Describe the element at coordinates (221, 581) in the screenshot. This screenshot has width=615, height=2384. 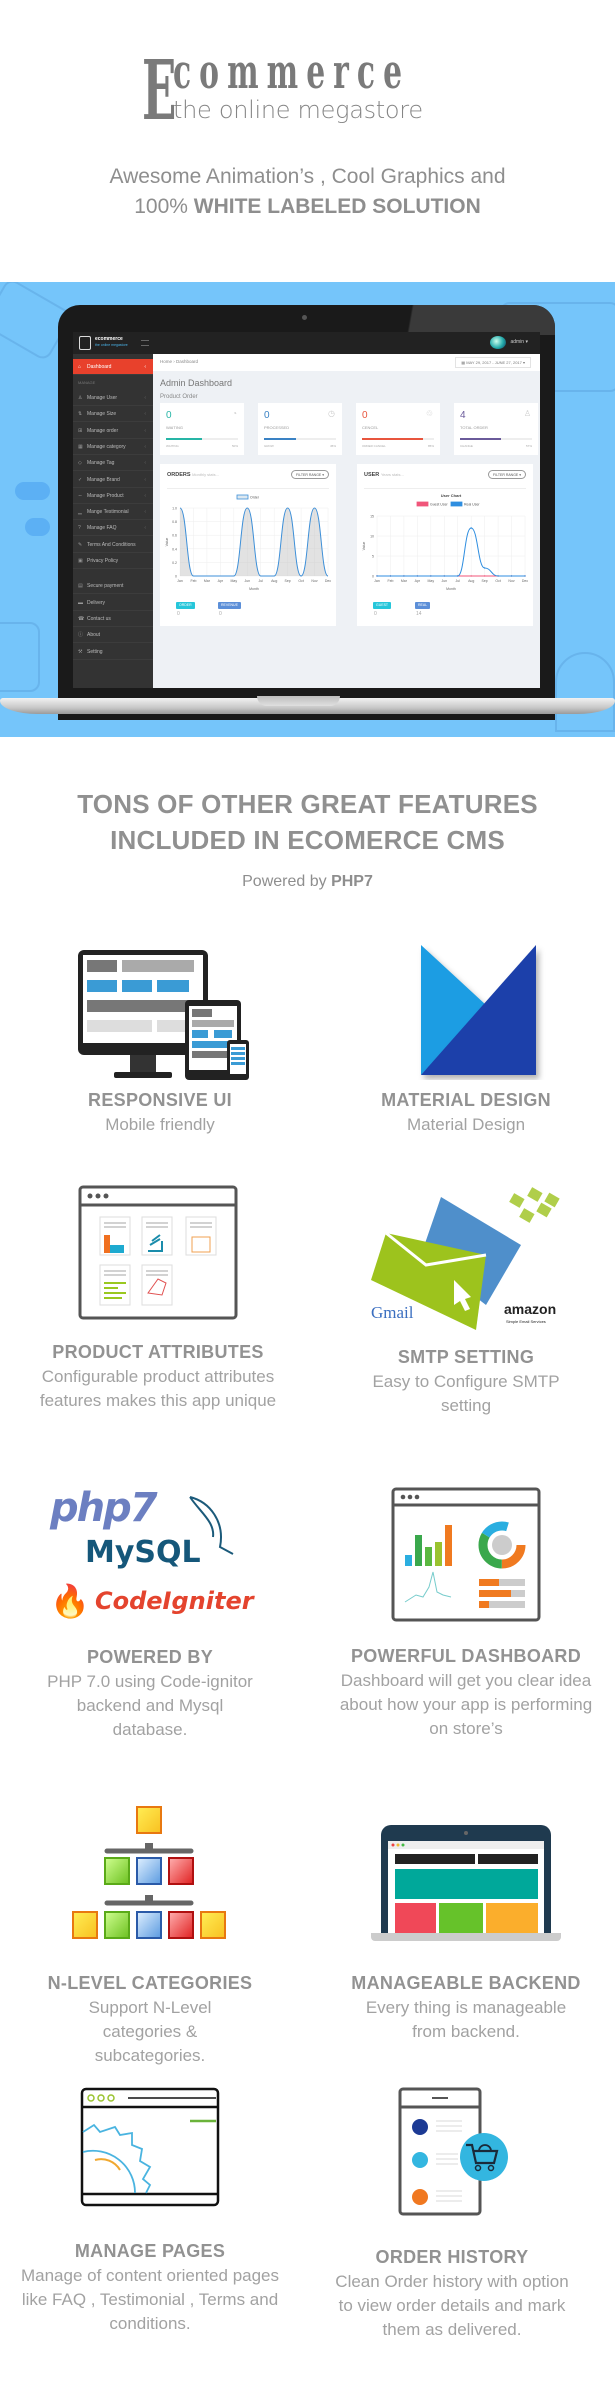
I see `x-tick-label: Apr` at that location.